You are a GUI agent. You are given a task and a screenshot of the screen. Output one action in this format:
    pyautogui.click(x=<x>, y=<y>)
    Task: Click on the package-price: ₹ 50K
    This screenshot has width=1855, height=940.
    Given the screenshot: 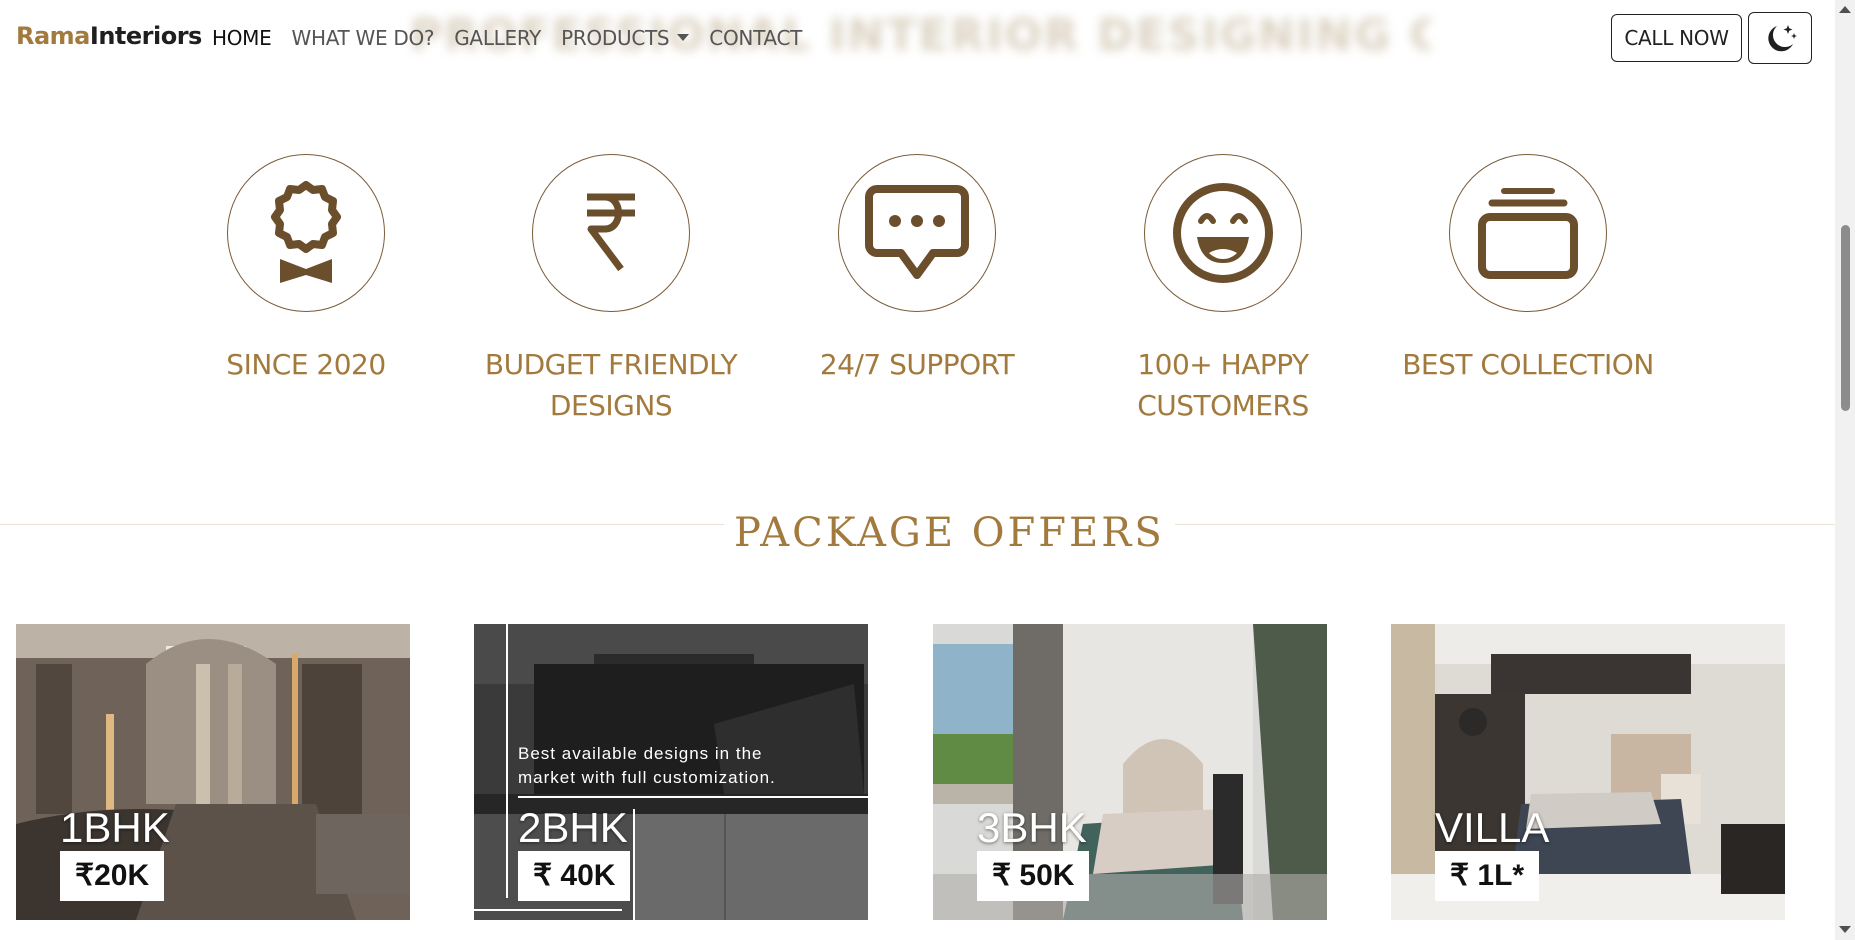 What is the action you would take?
    pyautogui.click(x=1033, y=876)
    